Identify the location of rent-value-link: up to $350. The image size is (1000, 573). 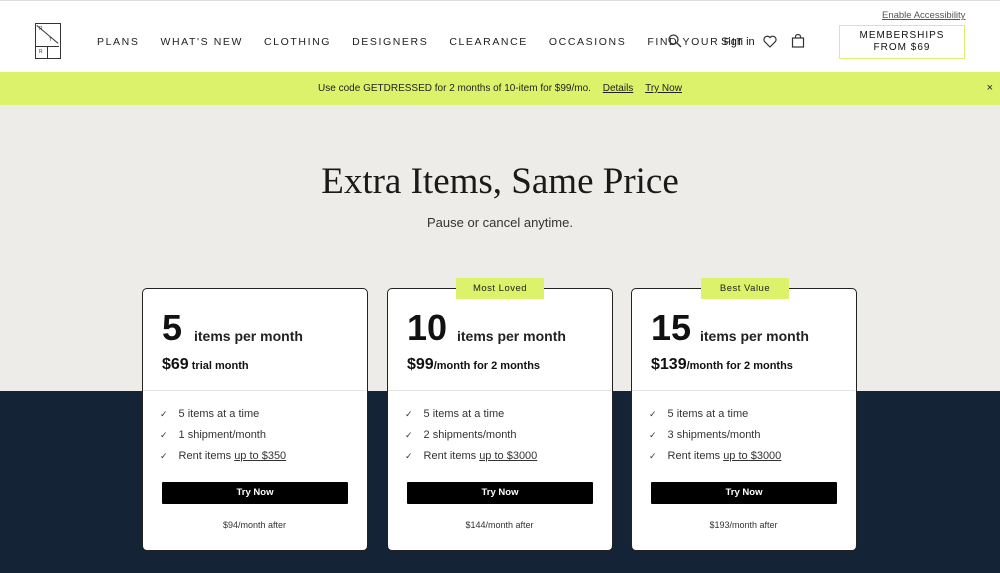
(260, 456).